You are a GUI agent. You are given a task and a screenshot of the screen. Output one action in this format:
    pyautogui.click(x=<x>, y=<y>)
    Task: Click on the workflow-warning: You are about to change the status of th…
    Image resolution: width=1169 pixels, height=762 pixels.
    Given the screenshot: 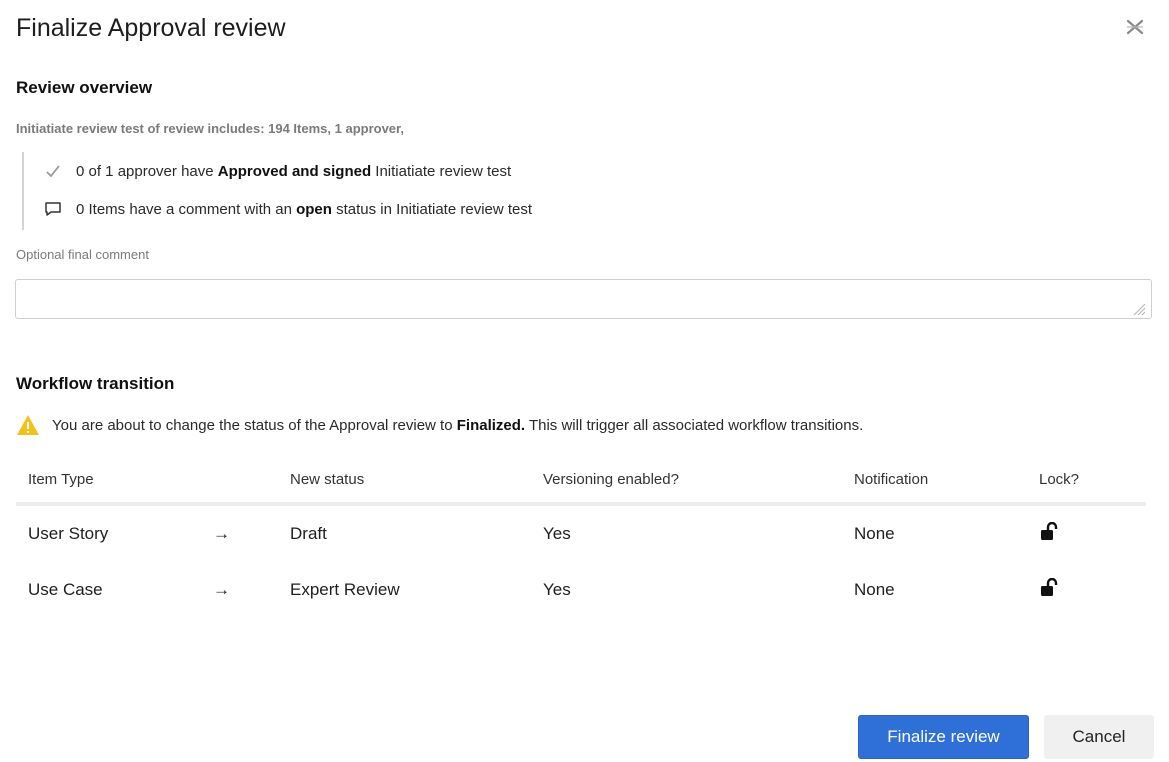 What is the action you would take?
    pyautogui.click(x=439, y=425)
    